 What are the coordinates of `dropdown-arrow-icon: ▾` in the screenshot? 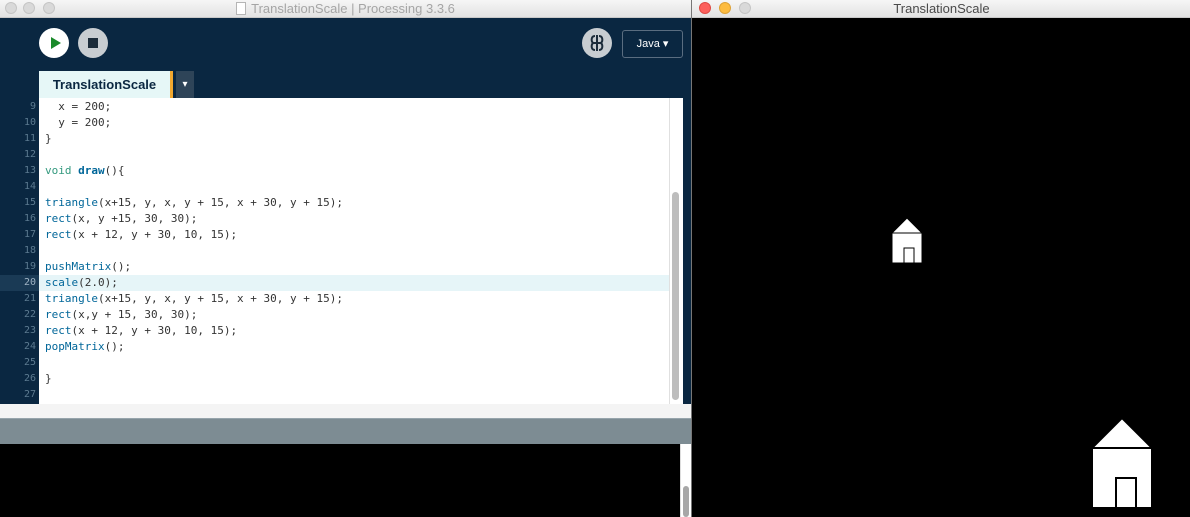 It's located at (185, 84).